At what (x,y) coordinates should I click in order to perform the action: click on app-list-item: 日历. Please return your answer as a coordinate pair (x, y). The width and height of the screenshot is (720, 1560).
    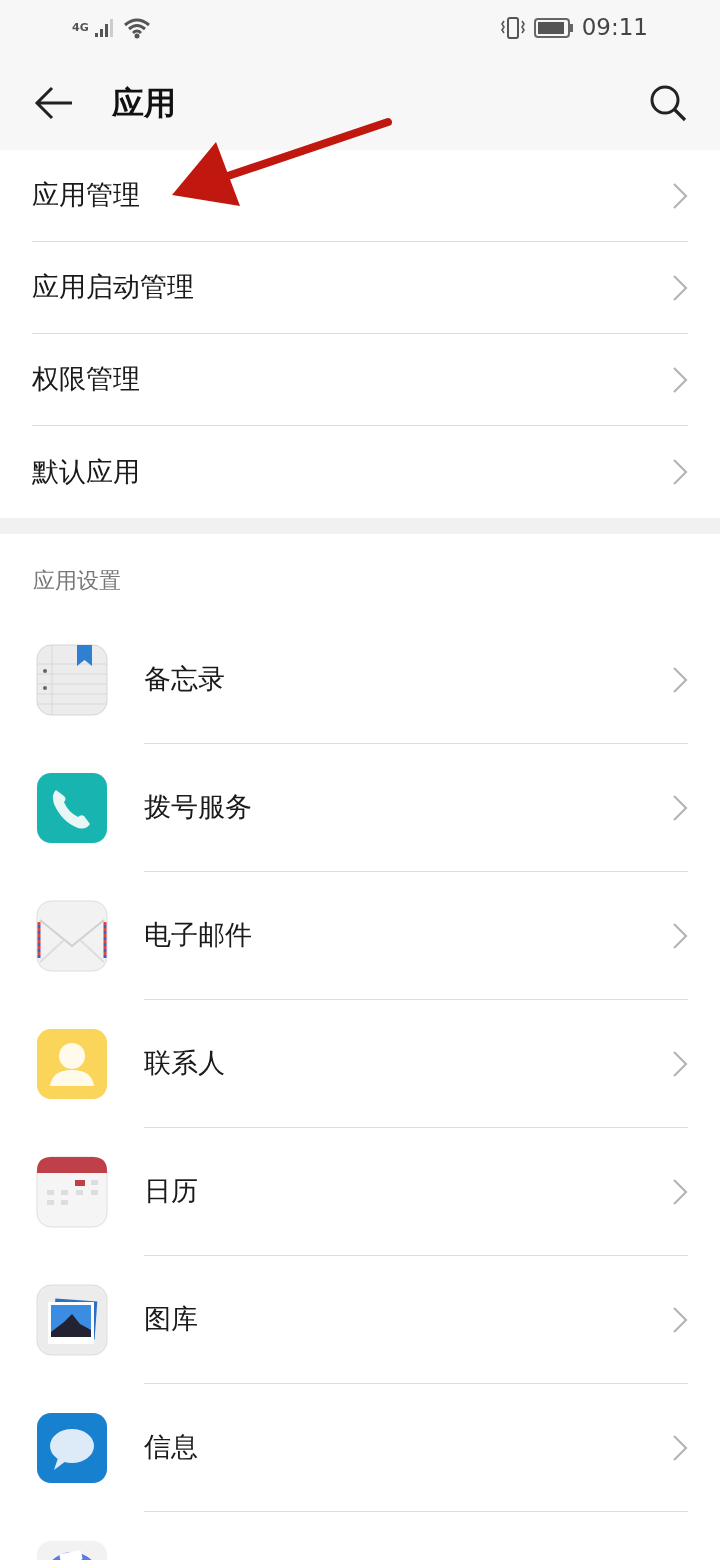
    Looking at the image, I should click on (360, 1192).